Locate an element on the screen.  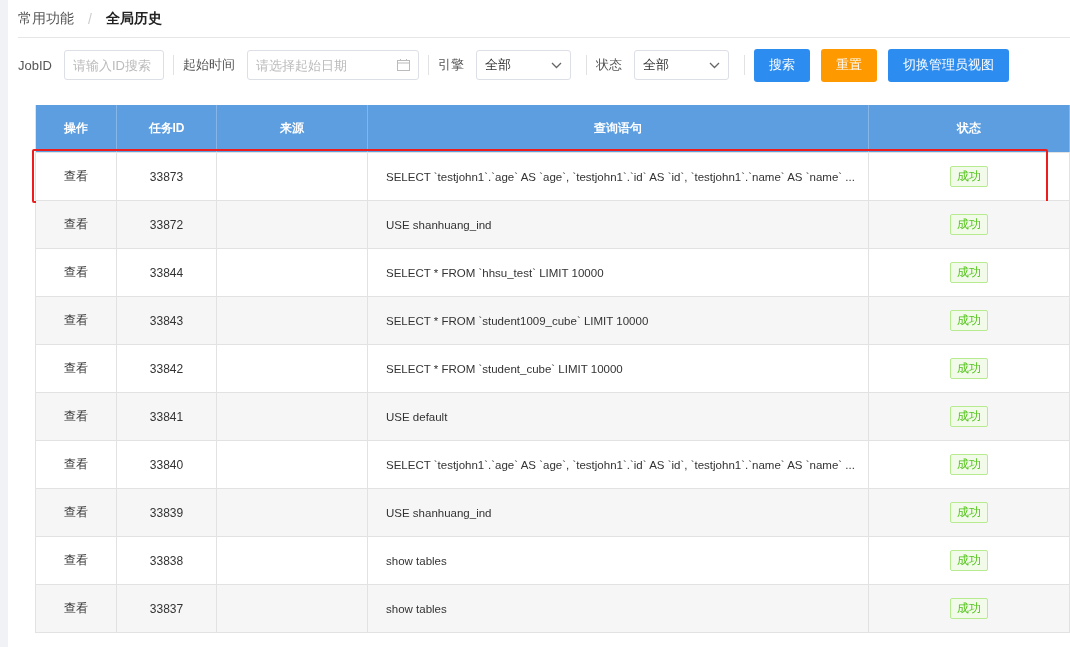
filter-label: 起始时间 is located at coordinates (208, 65).